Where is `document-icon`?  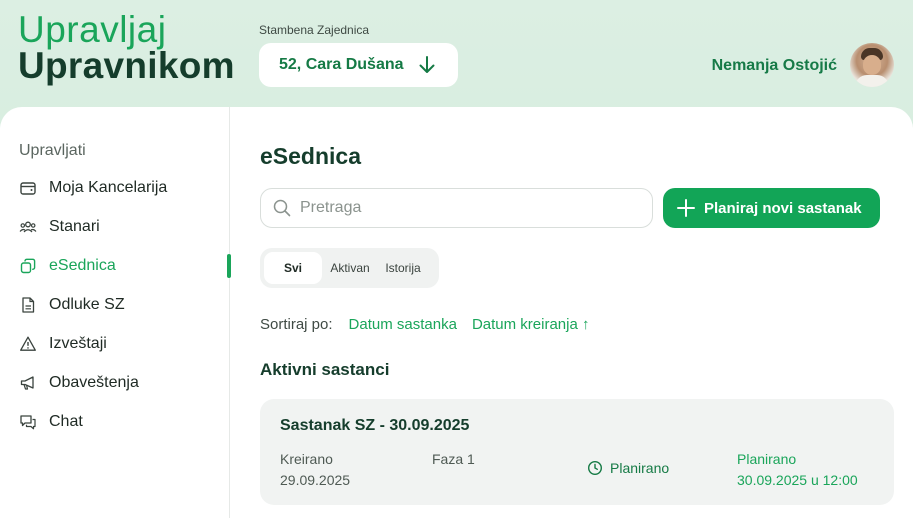
document-icon is located at coordinates (28, 305).